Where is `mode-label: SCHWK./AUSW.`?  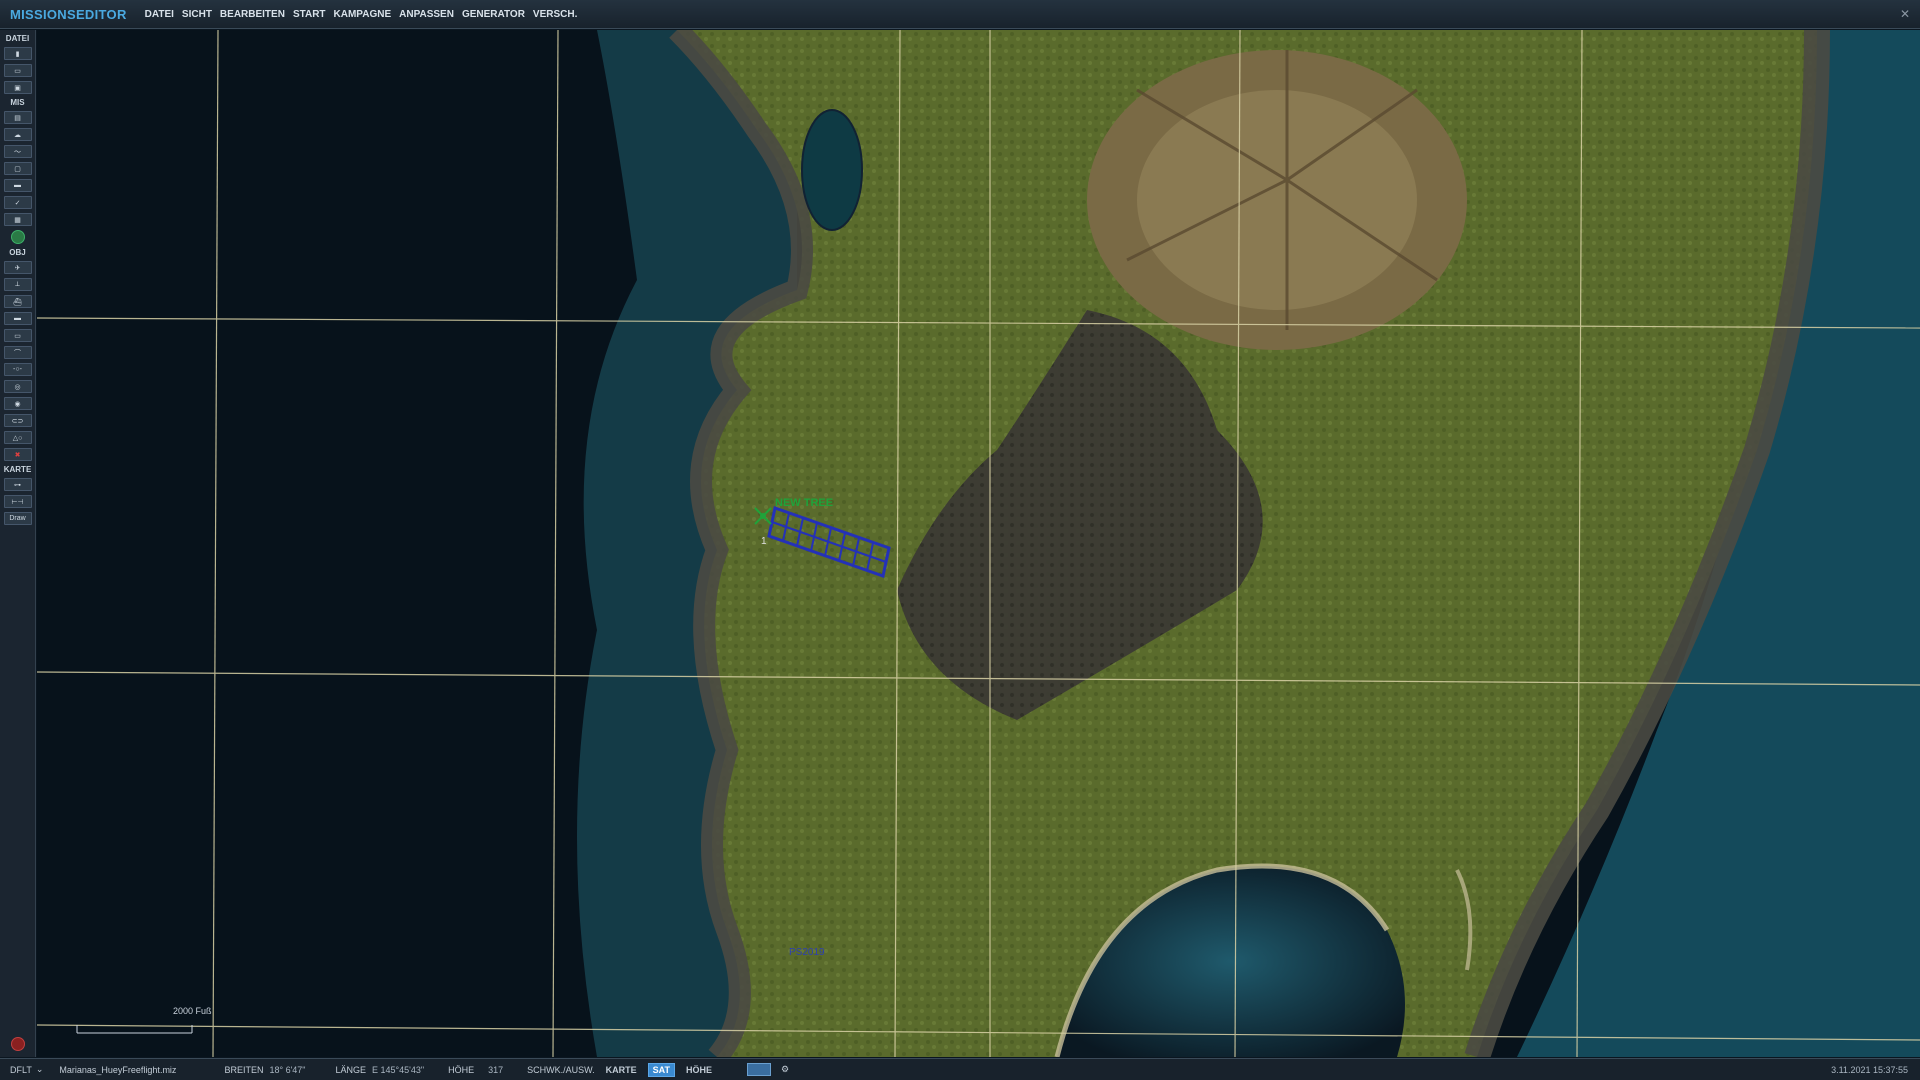 mode-label: SCHWK./AUSW. is located at coordinates (561, 1069).